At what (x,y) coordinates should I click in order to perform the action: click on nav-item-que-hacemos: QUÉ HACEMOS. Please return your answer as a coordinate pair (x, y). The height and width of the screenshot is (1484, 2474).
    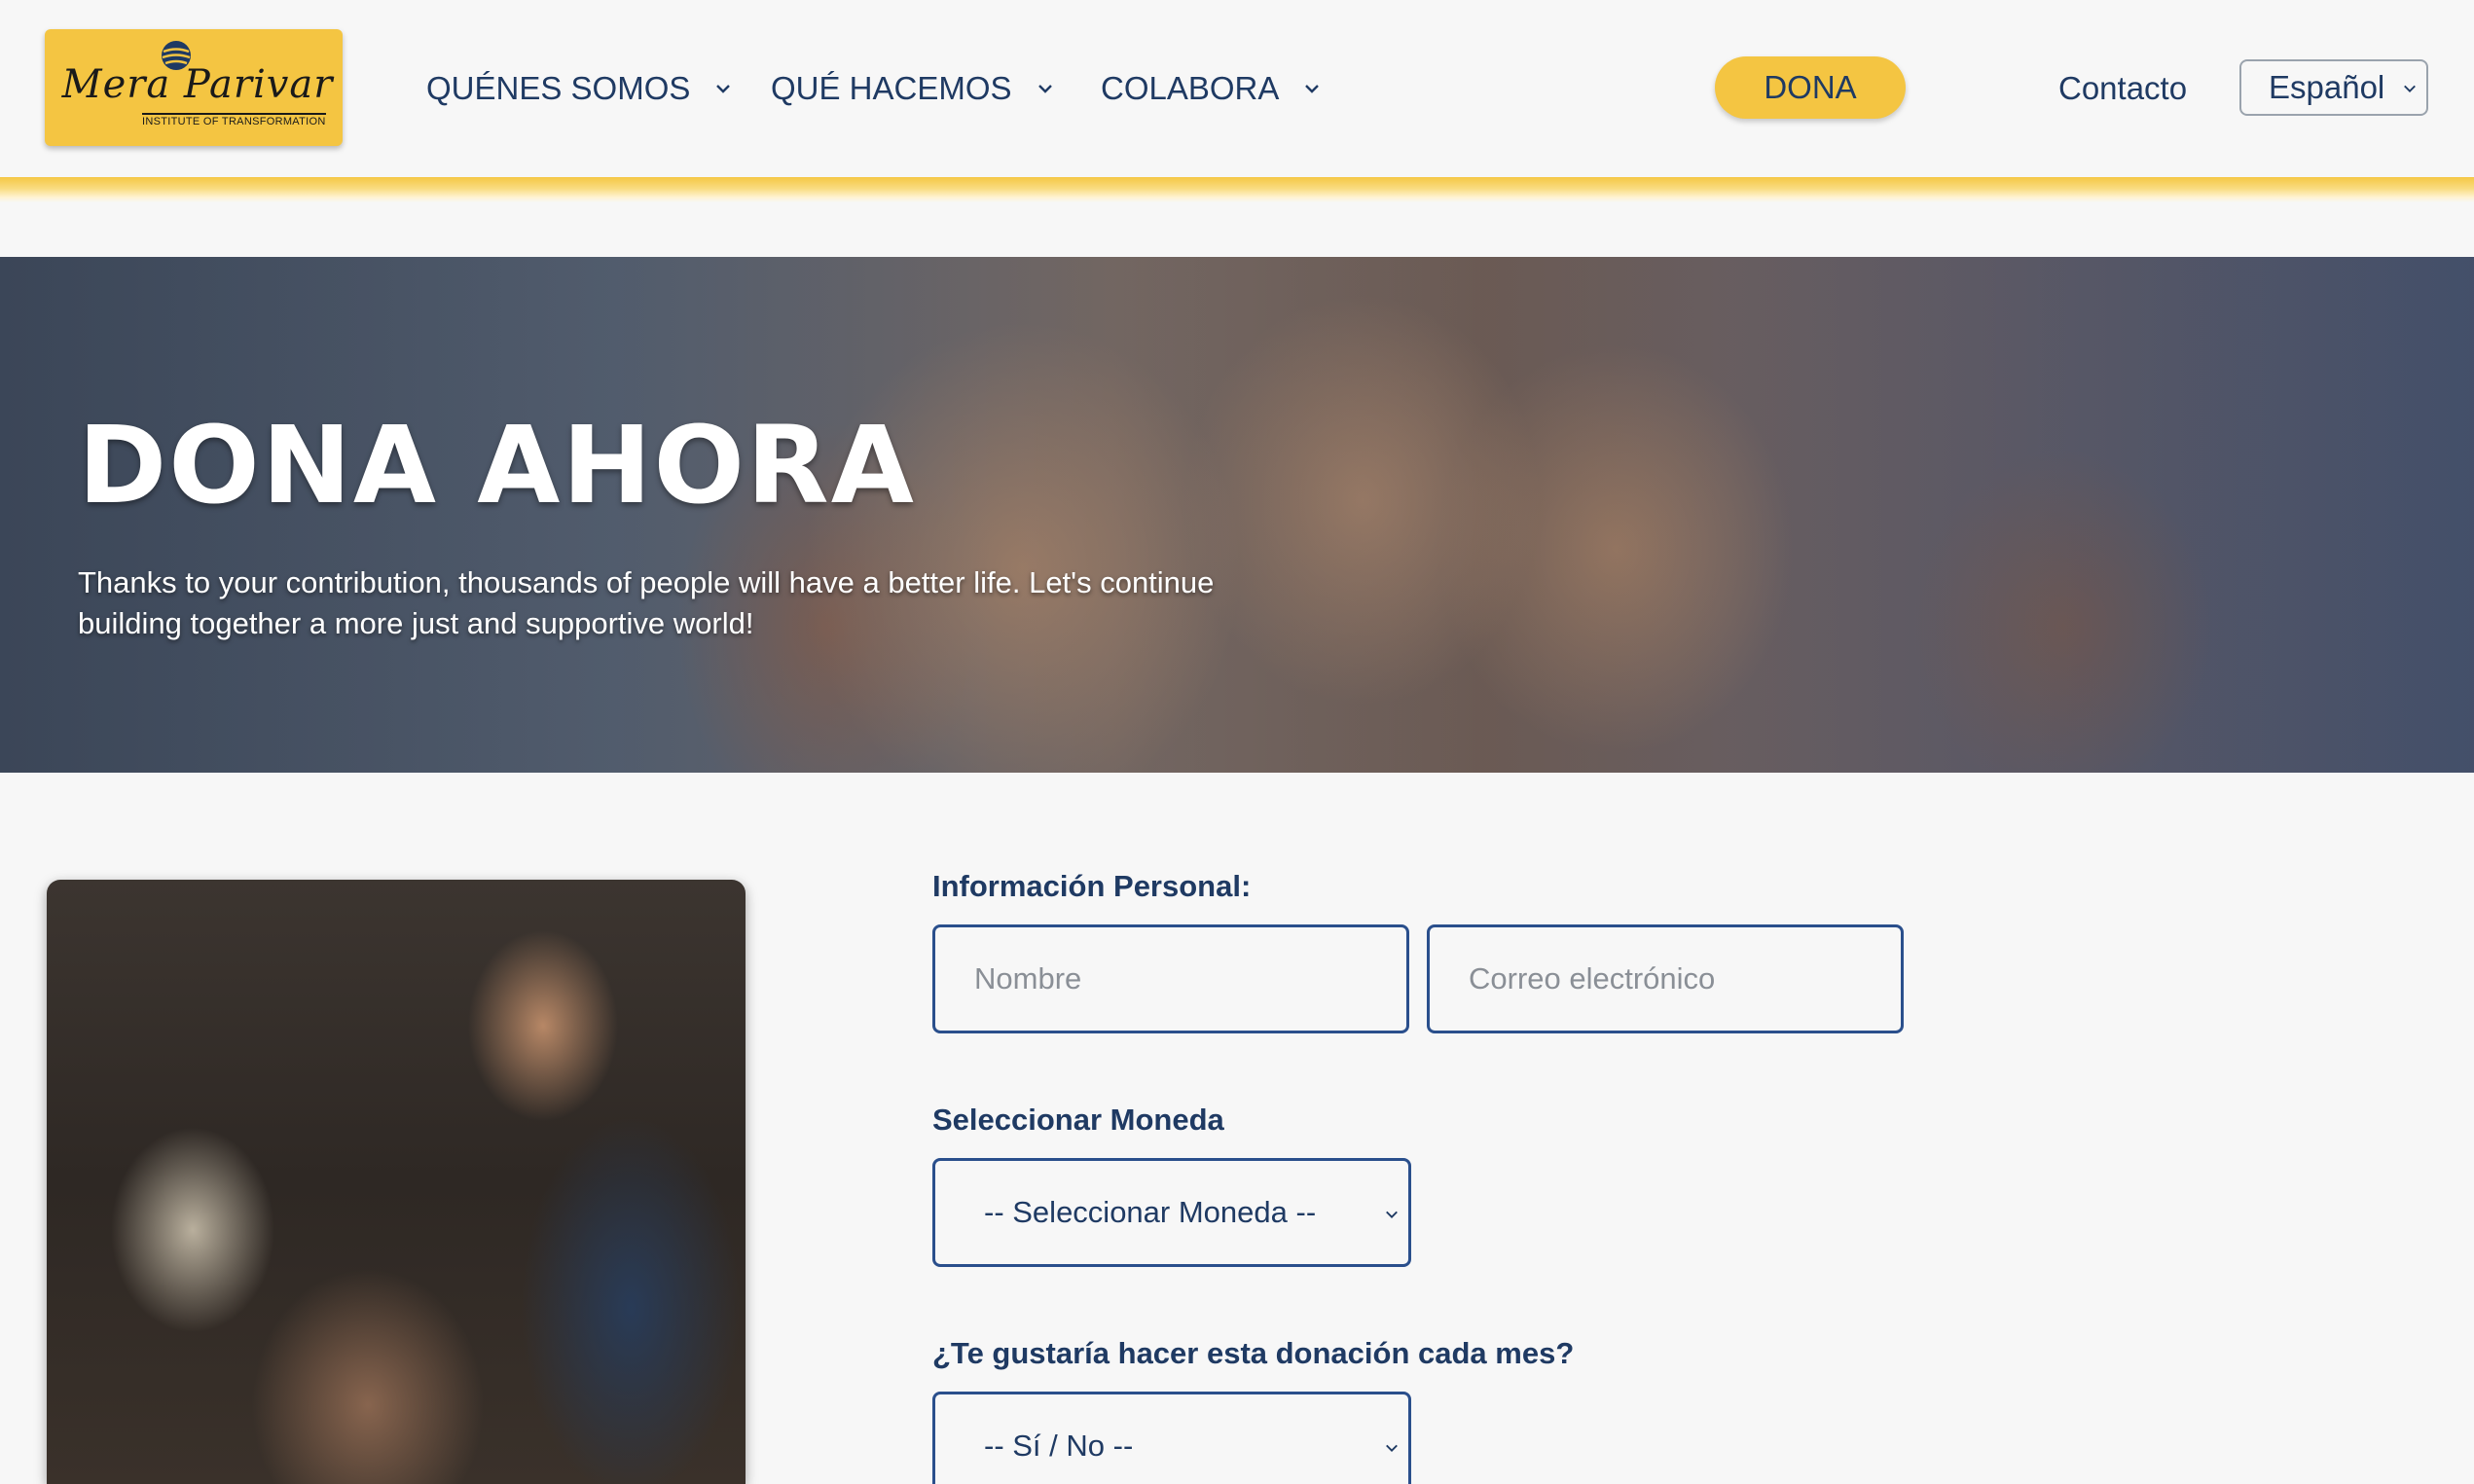
    Looking at the image, I should click on (912, 89).